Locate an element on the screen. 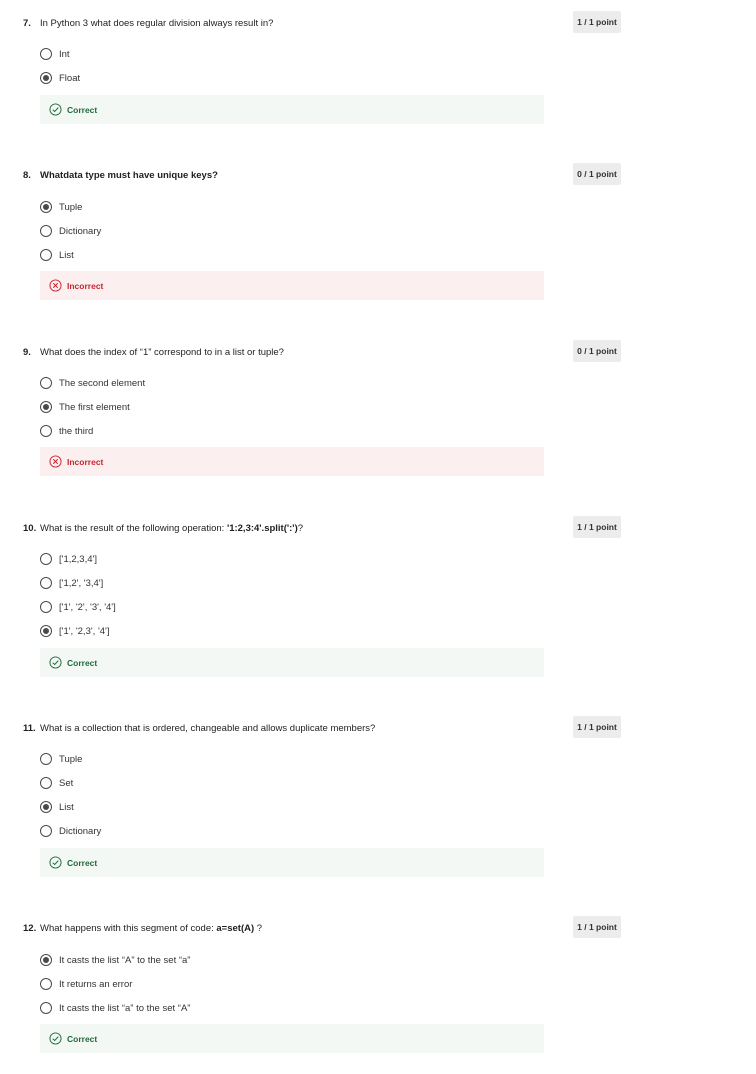 The height and width of the screenshot is (1074, 756). option-casts-reverse: It casts the list “a” to the set “A” is located at coordinates (115, 1008).